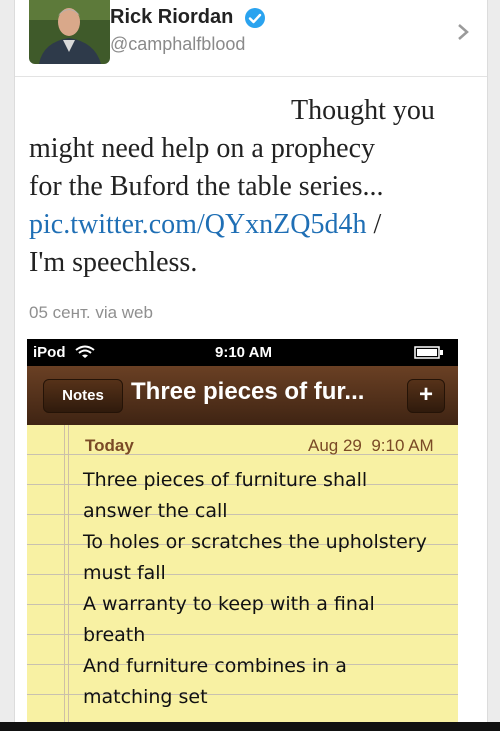 This screenshot has height=731, width=500. I want to click on bottom-edge-bar, so click(250, 726).